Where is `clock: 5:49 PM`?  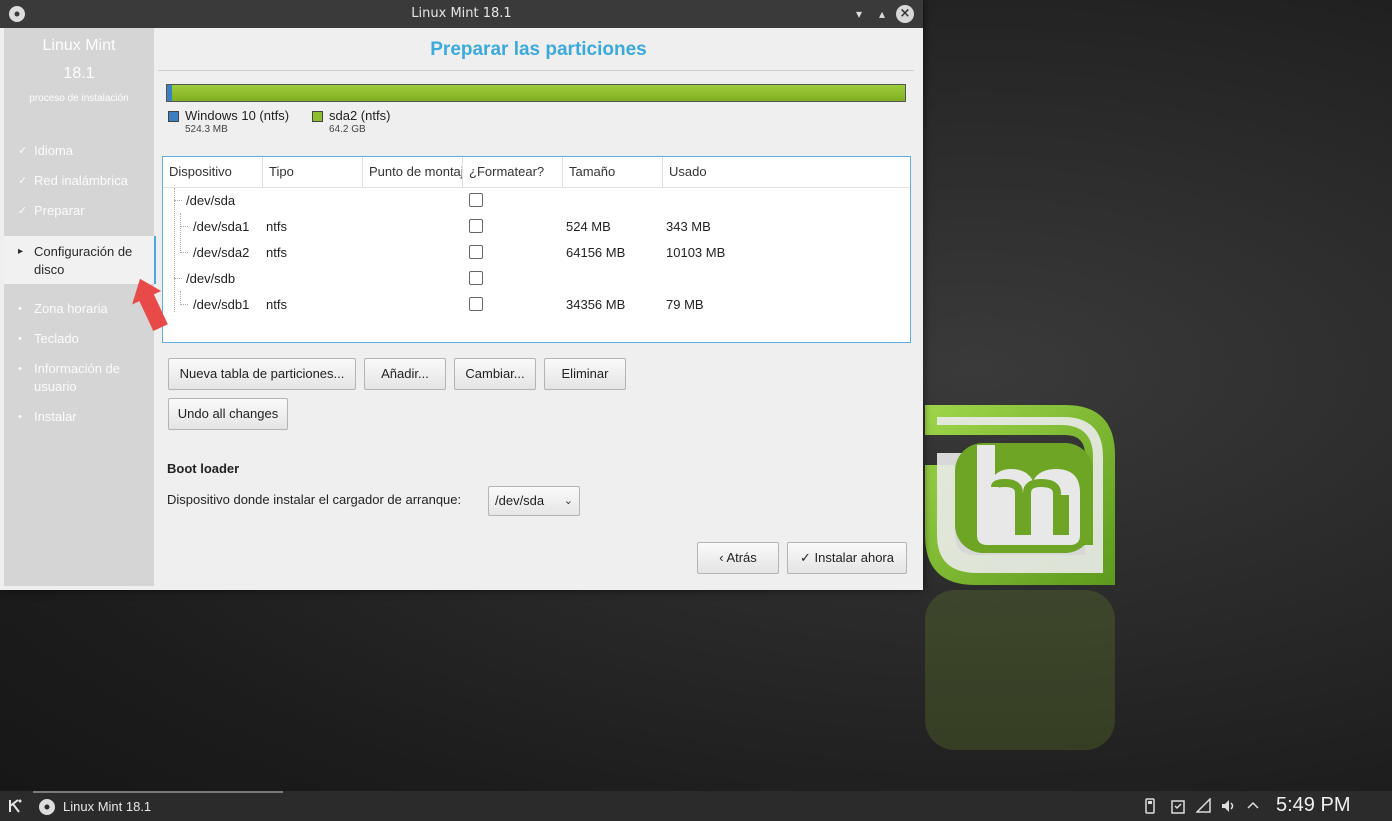
clock: 5:49 PM is located at coordinates (1313, 805).